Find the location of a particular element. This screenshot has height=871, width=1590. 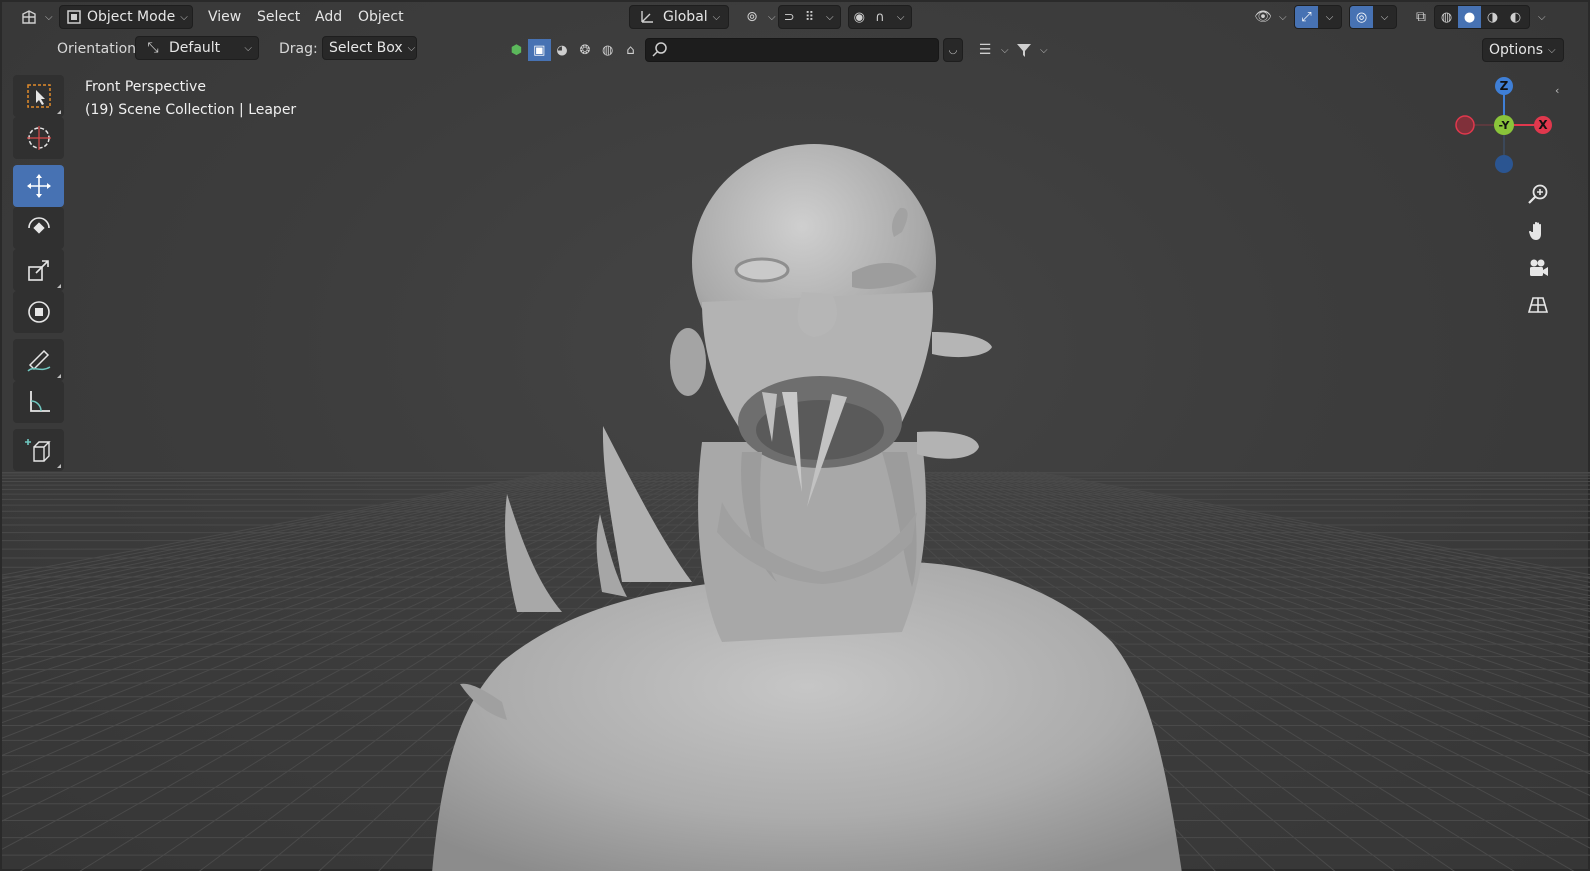

move-tool is located at coordinates (38, 186).